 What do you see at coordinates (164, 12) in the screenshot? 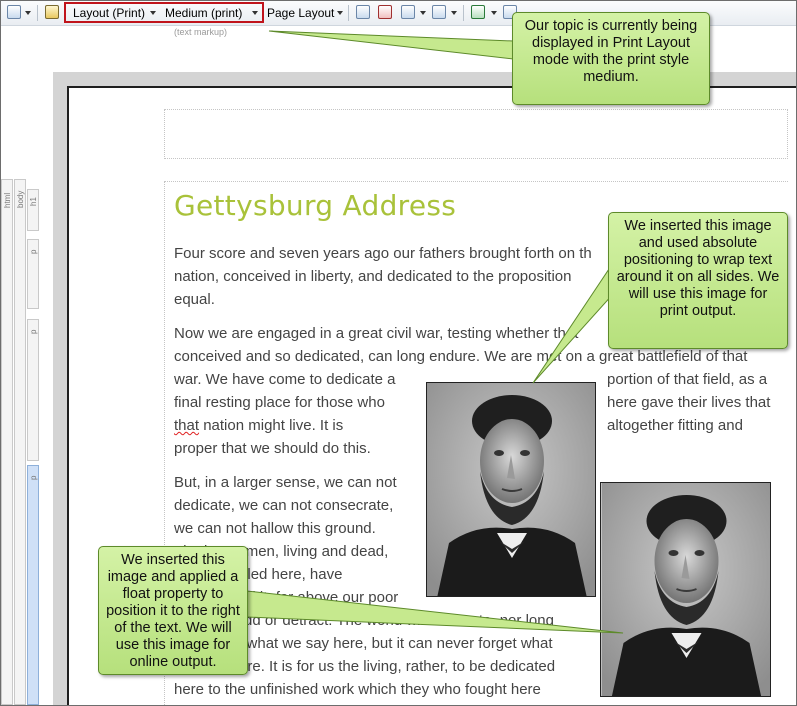
I see `highlight-box` at bounding box center [164, 12].